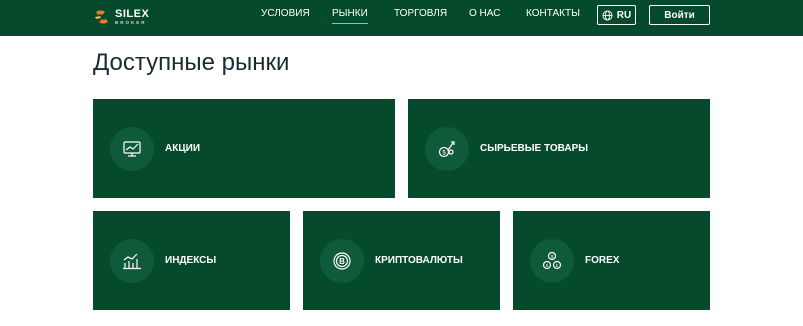 The image size is (803, 326). Describe the element at coordinates (132, 261) in the screenshot. I see `index-chart-icon` at that location.